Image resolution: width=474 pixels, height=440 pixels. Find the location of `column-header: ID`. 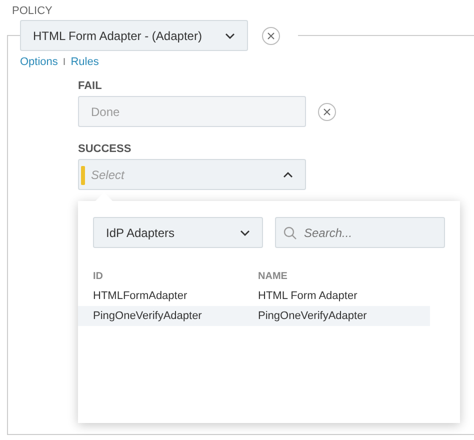

column-header: ID is located at coordinates (98, 276).